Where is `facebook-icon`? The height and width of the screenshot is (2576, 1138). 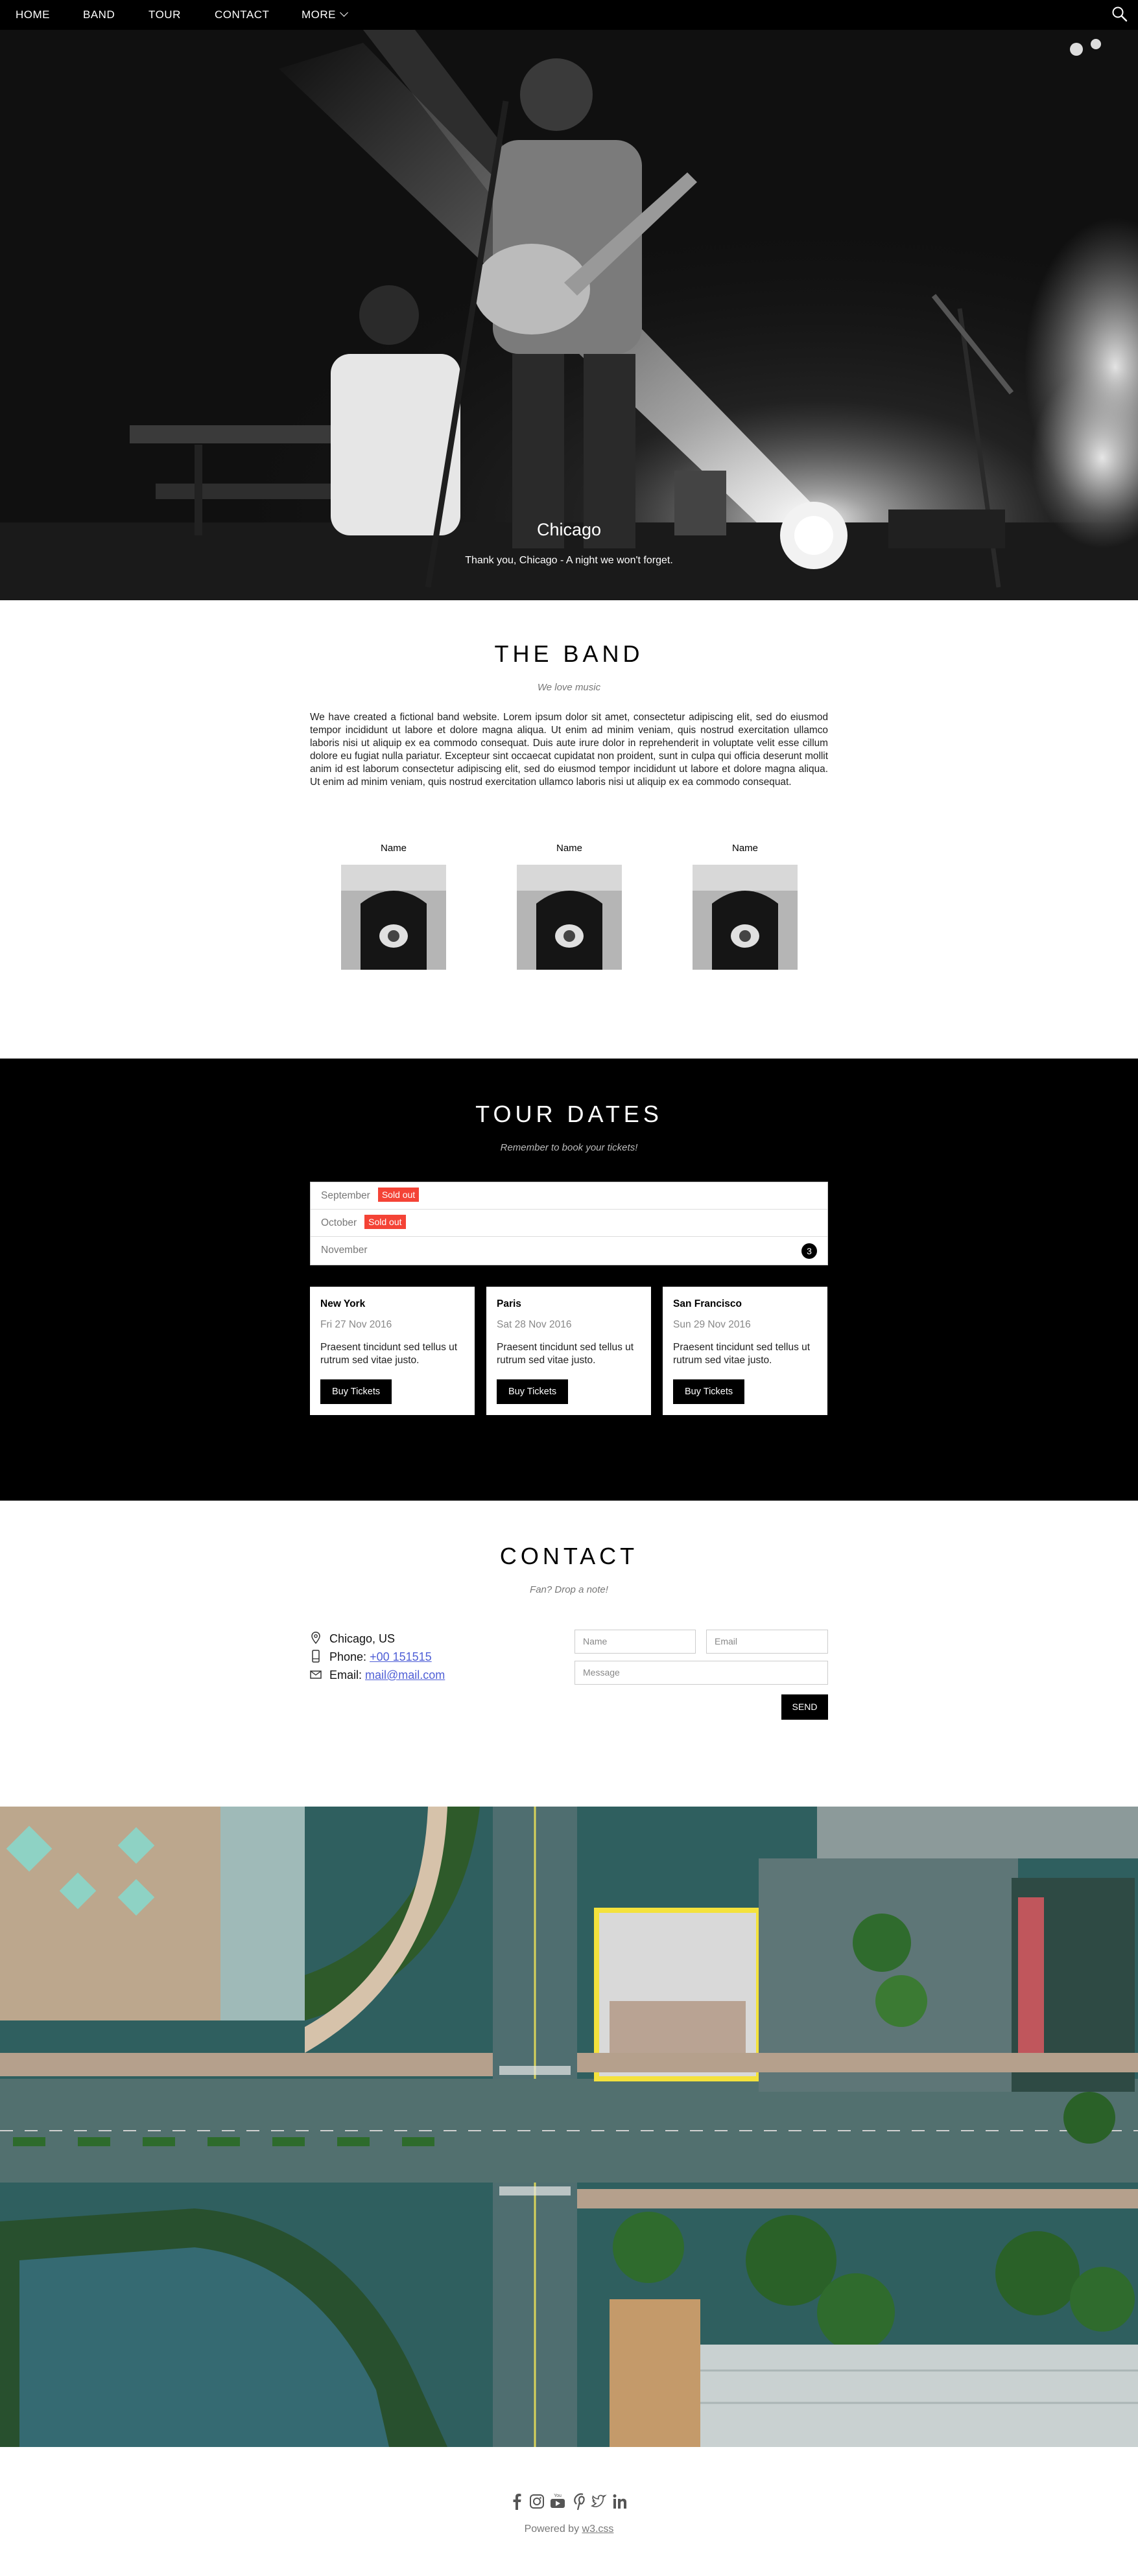 facebook-icon is located at coordinates (517, 2502).